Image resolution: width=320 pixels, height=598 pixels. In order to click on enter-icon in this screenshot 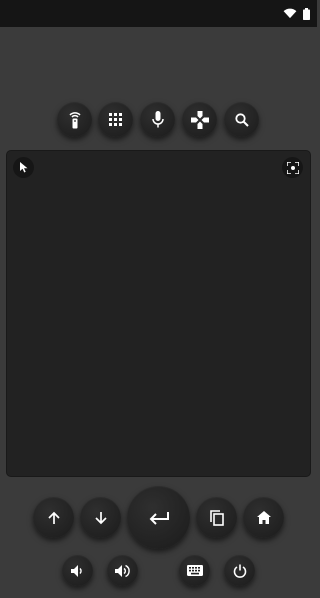, I will do `click(159, 518)`.